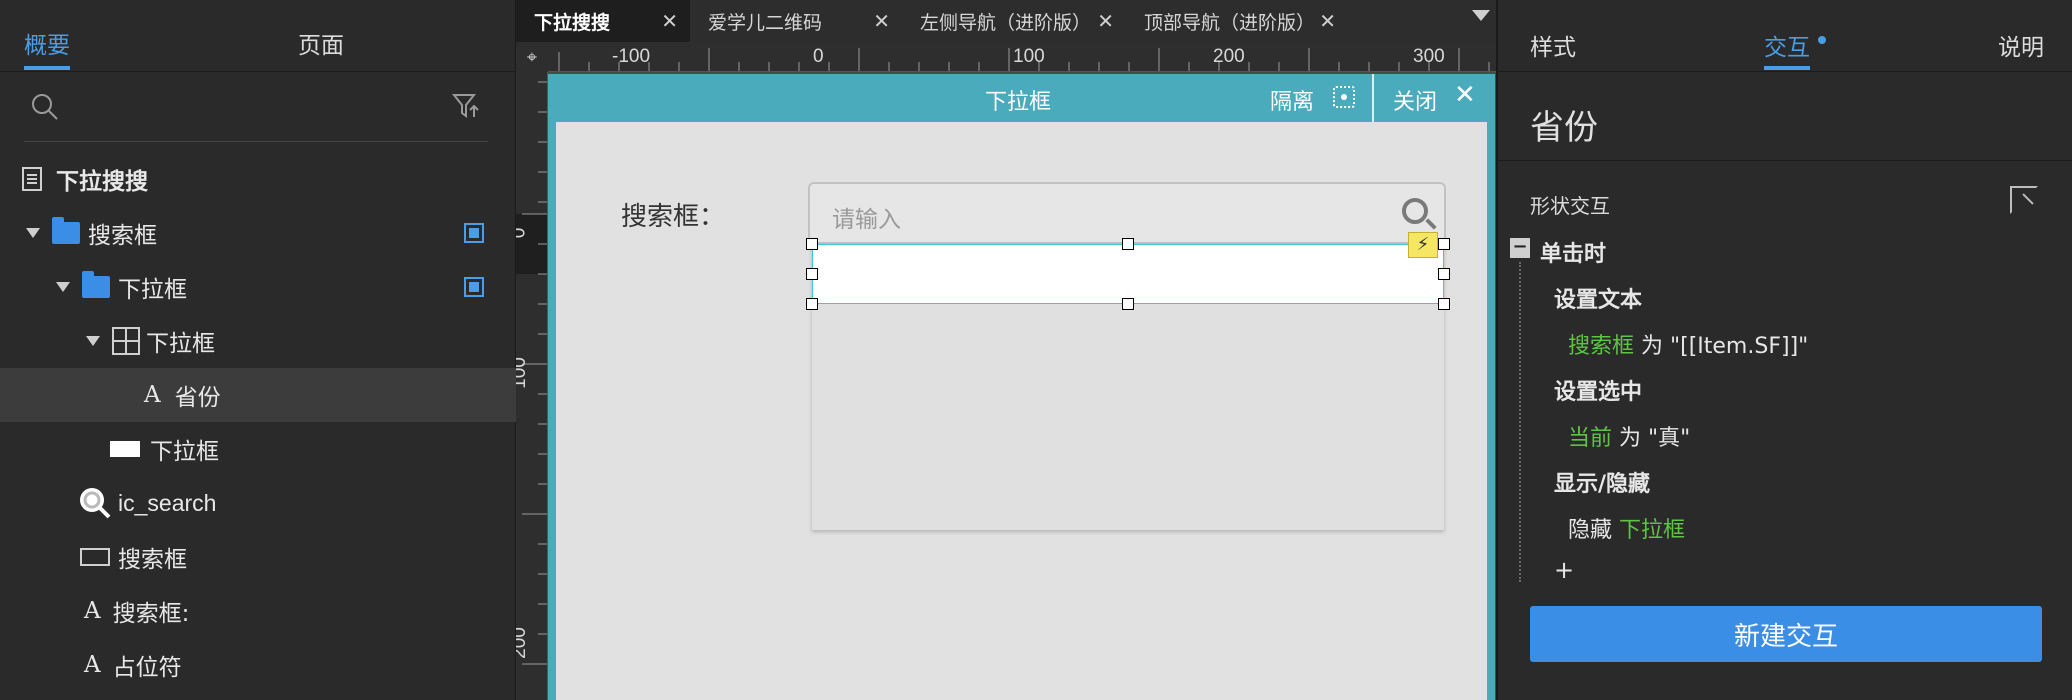 The width and height of the screenshot is (2072, 700). Describe the element at coordinates (1520, 248) in the screenshot. I see `collapse-icon: −` at that location.